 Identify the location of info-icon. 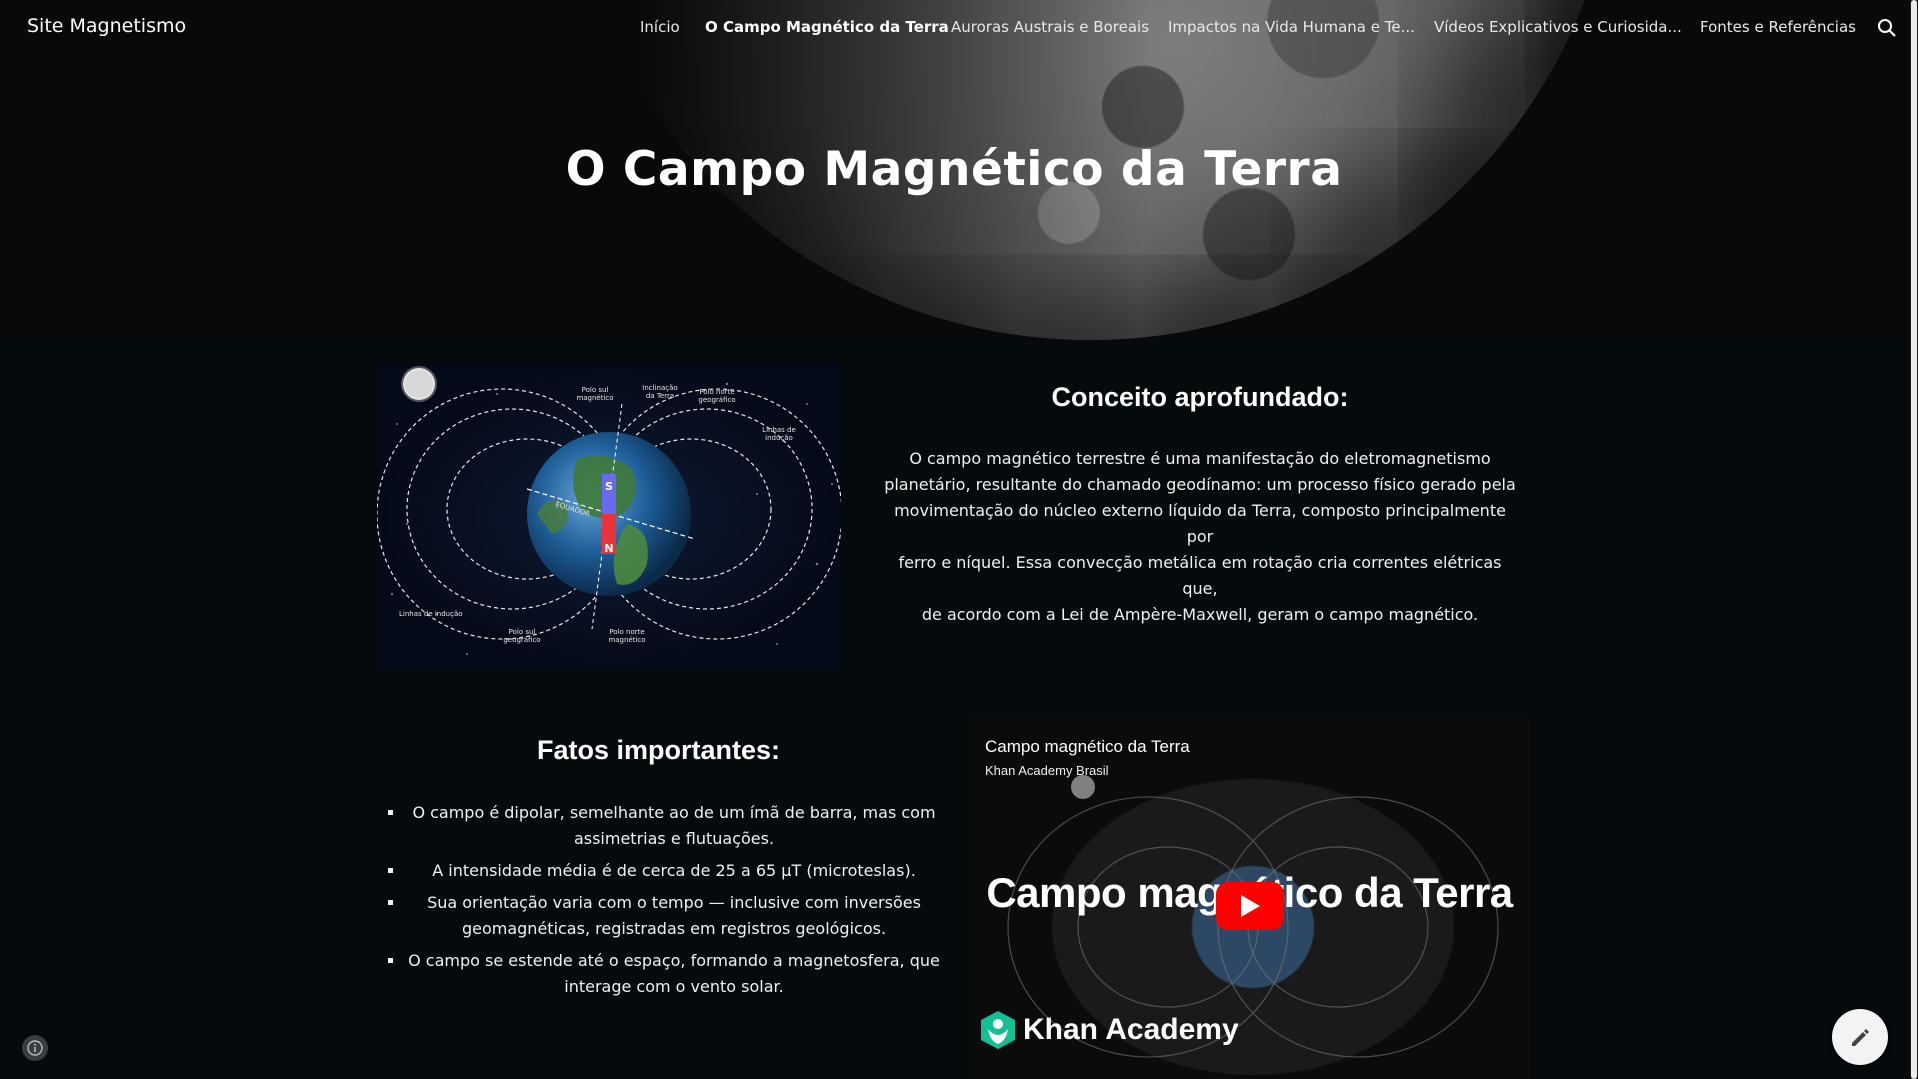
(35, 1048).